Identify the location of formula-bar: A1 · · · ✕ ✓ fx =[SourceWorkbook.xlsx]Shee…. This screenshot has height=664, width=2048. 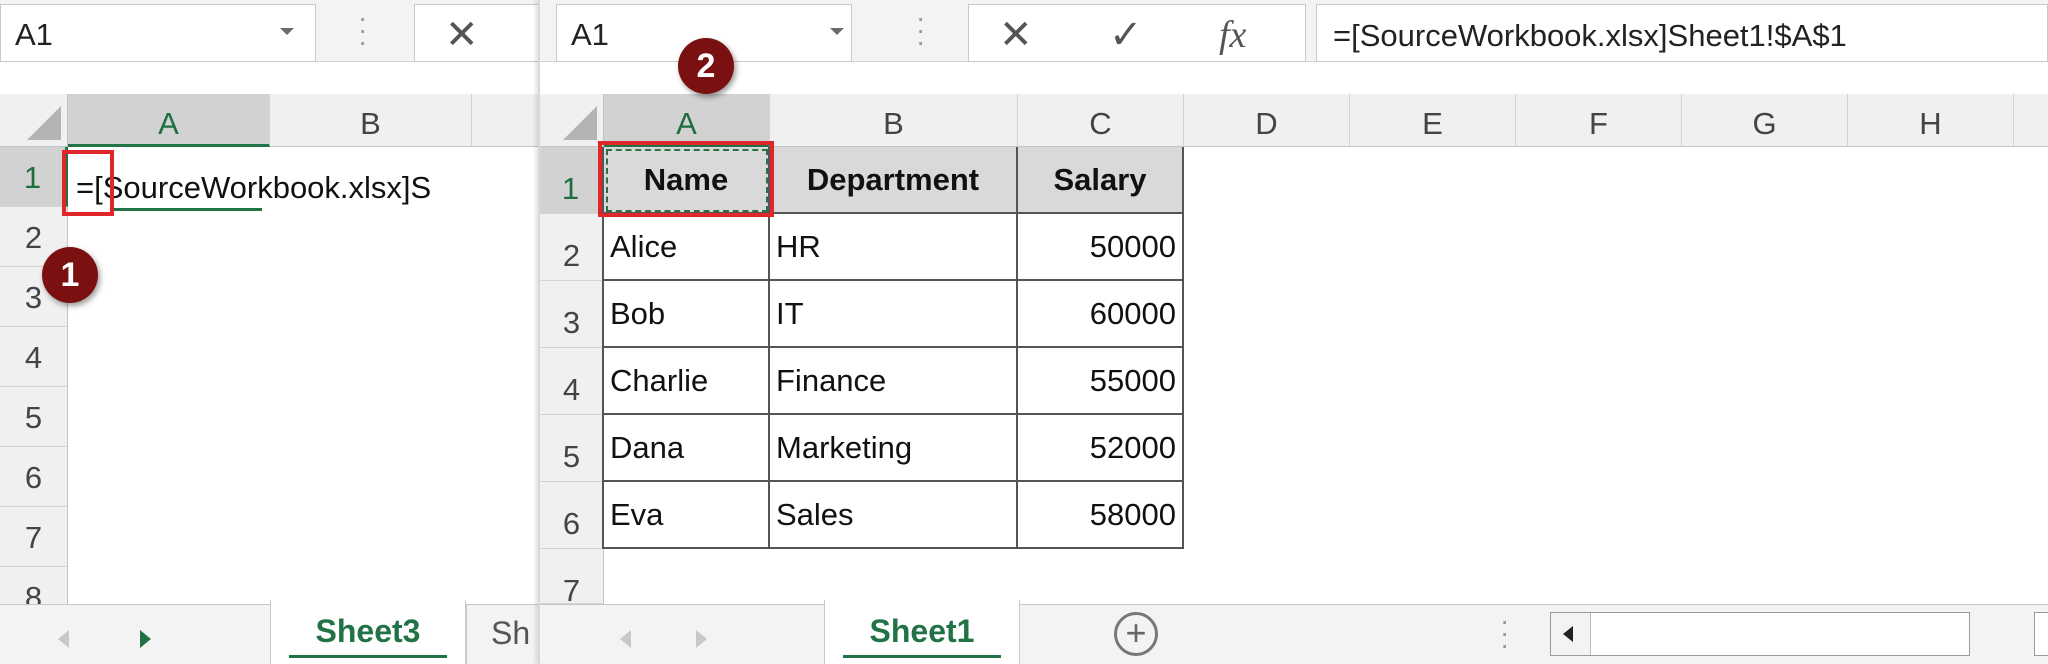
(1294, 31).